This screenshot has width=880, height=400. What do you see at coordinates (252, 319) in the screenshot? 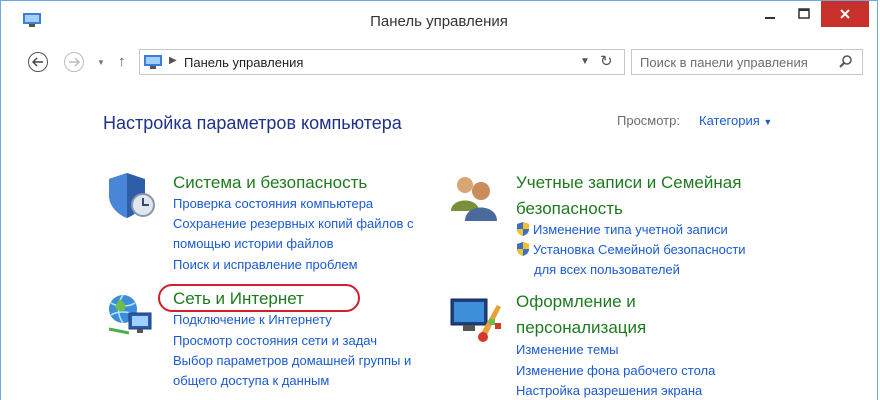
I see `link-connect-internet: Подключение к Интернету` at bounding box center [252, 319].